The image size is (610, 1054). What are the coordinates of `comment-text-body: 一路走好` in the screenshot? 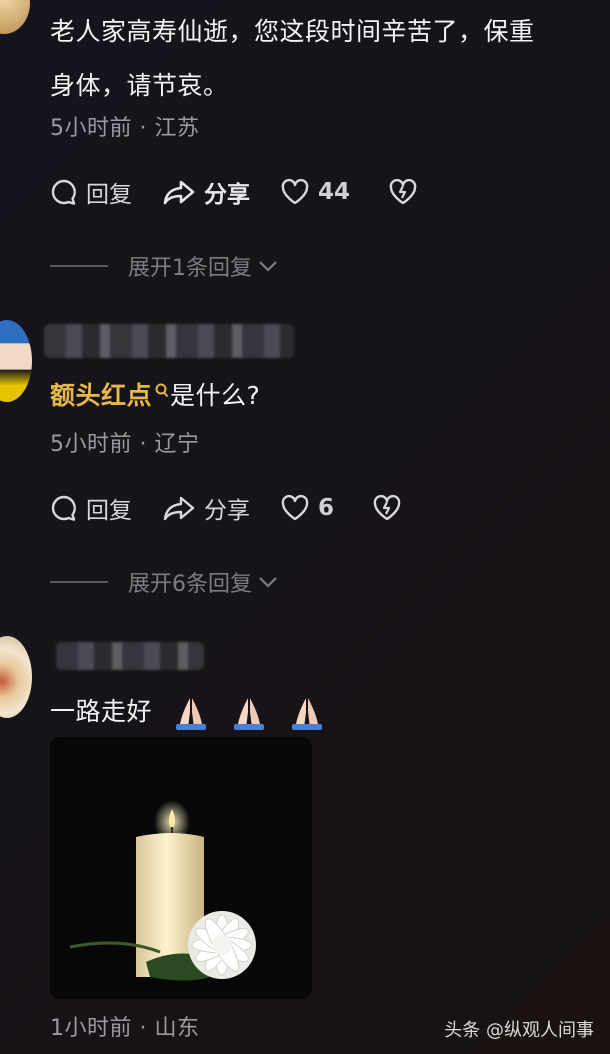 It's located at (101, 711).